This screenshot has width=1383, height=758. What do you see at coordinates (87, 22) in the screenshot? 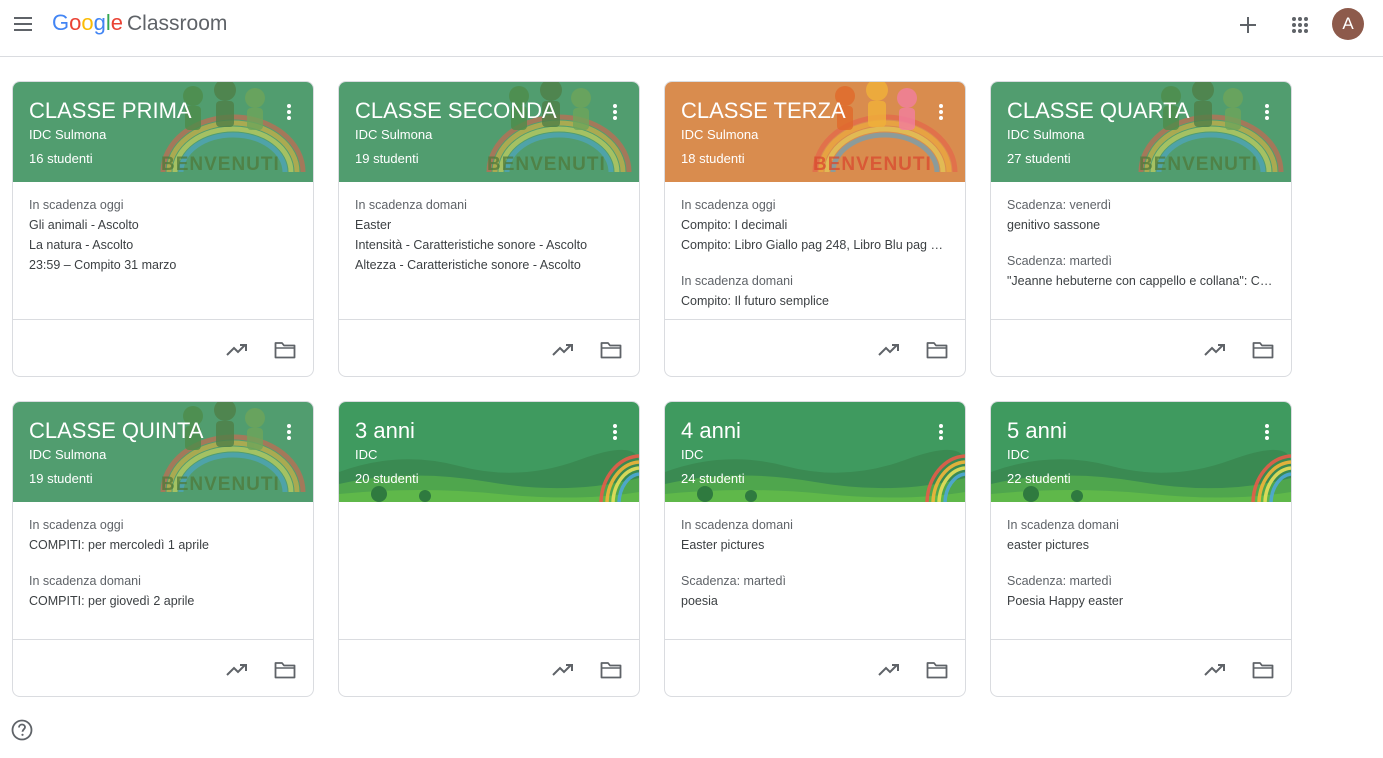
I see `logo-letter: o` at bounding box center [87, 22].